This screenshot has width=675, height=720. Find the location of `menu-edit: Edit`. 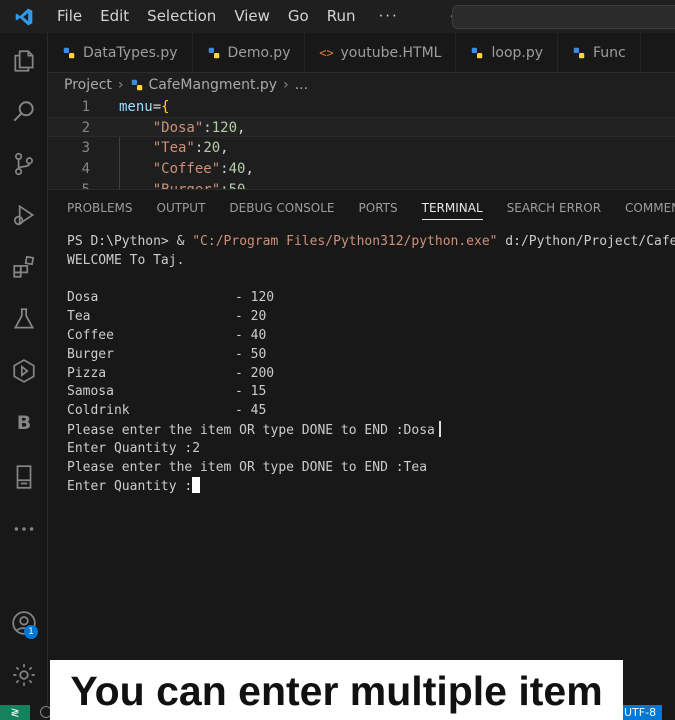

menu-edit: Edit is located at coordinates (114, 16).